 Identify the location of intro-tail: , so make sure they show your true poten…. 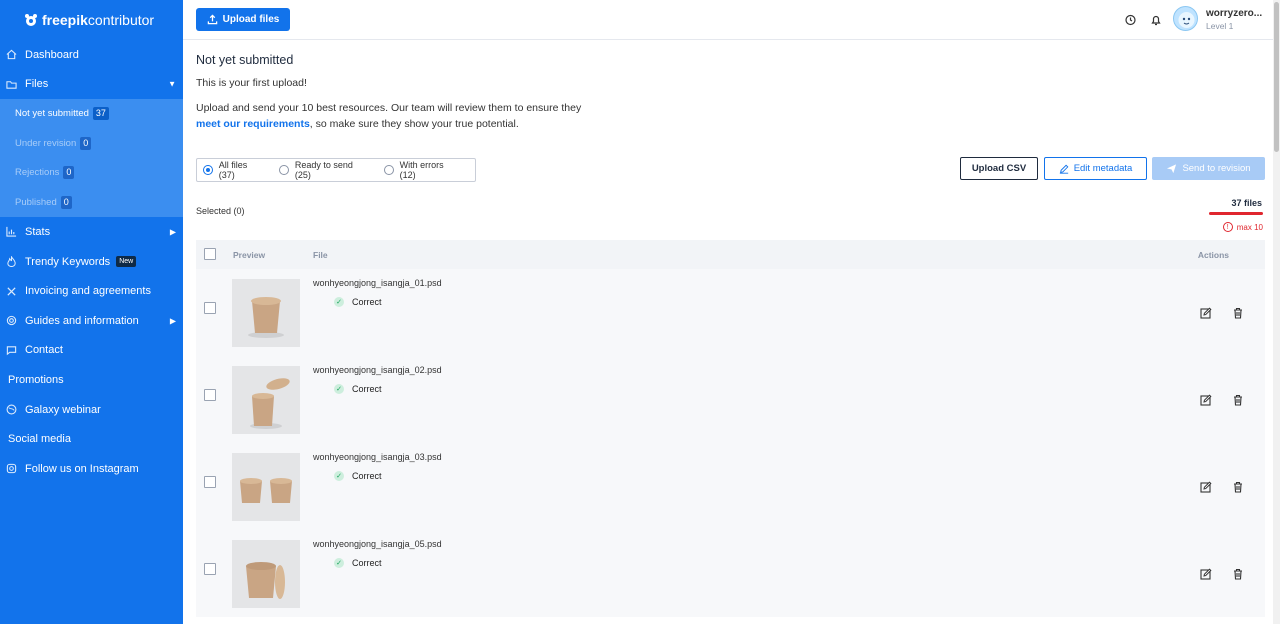
(414, 124).